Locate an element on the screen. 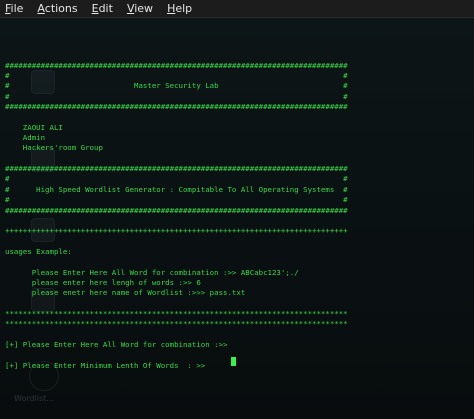  terminal-line: usages Example: is located at coordinates (38, 251).